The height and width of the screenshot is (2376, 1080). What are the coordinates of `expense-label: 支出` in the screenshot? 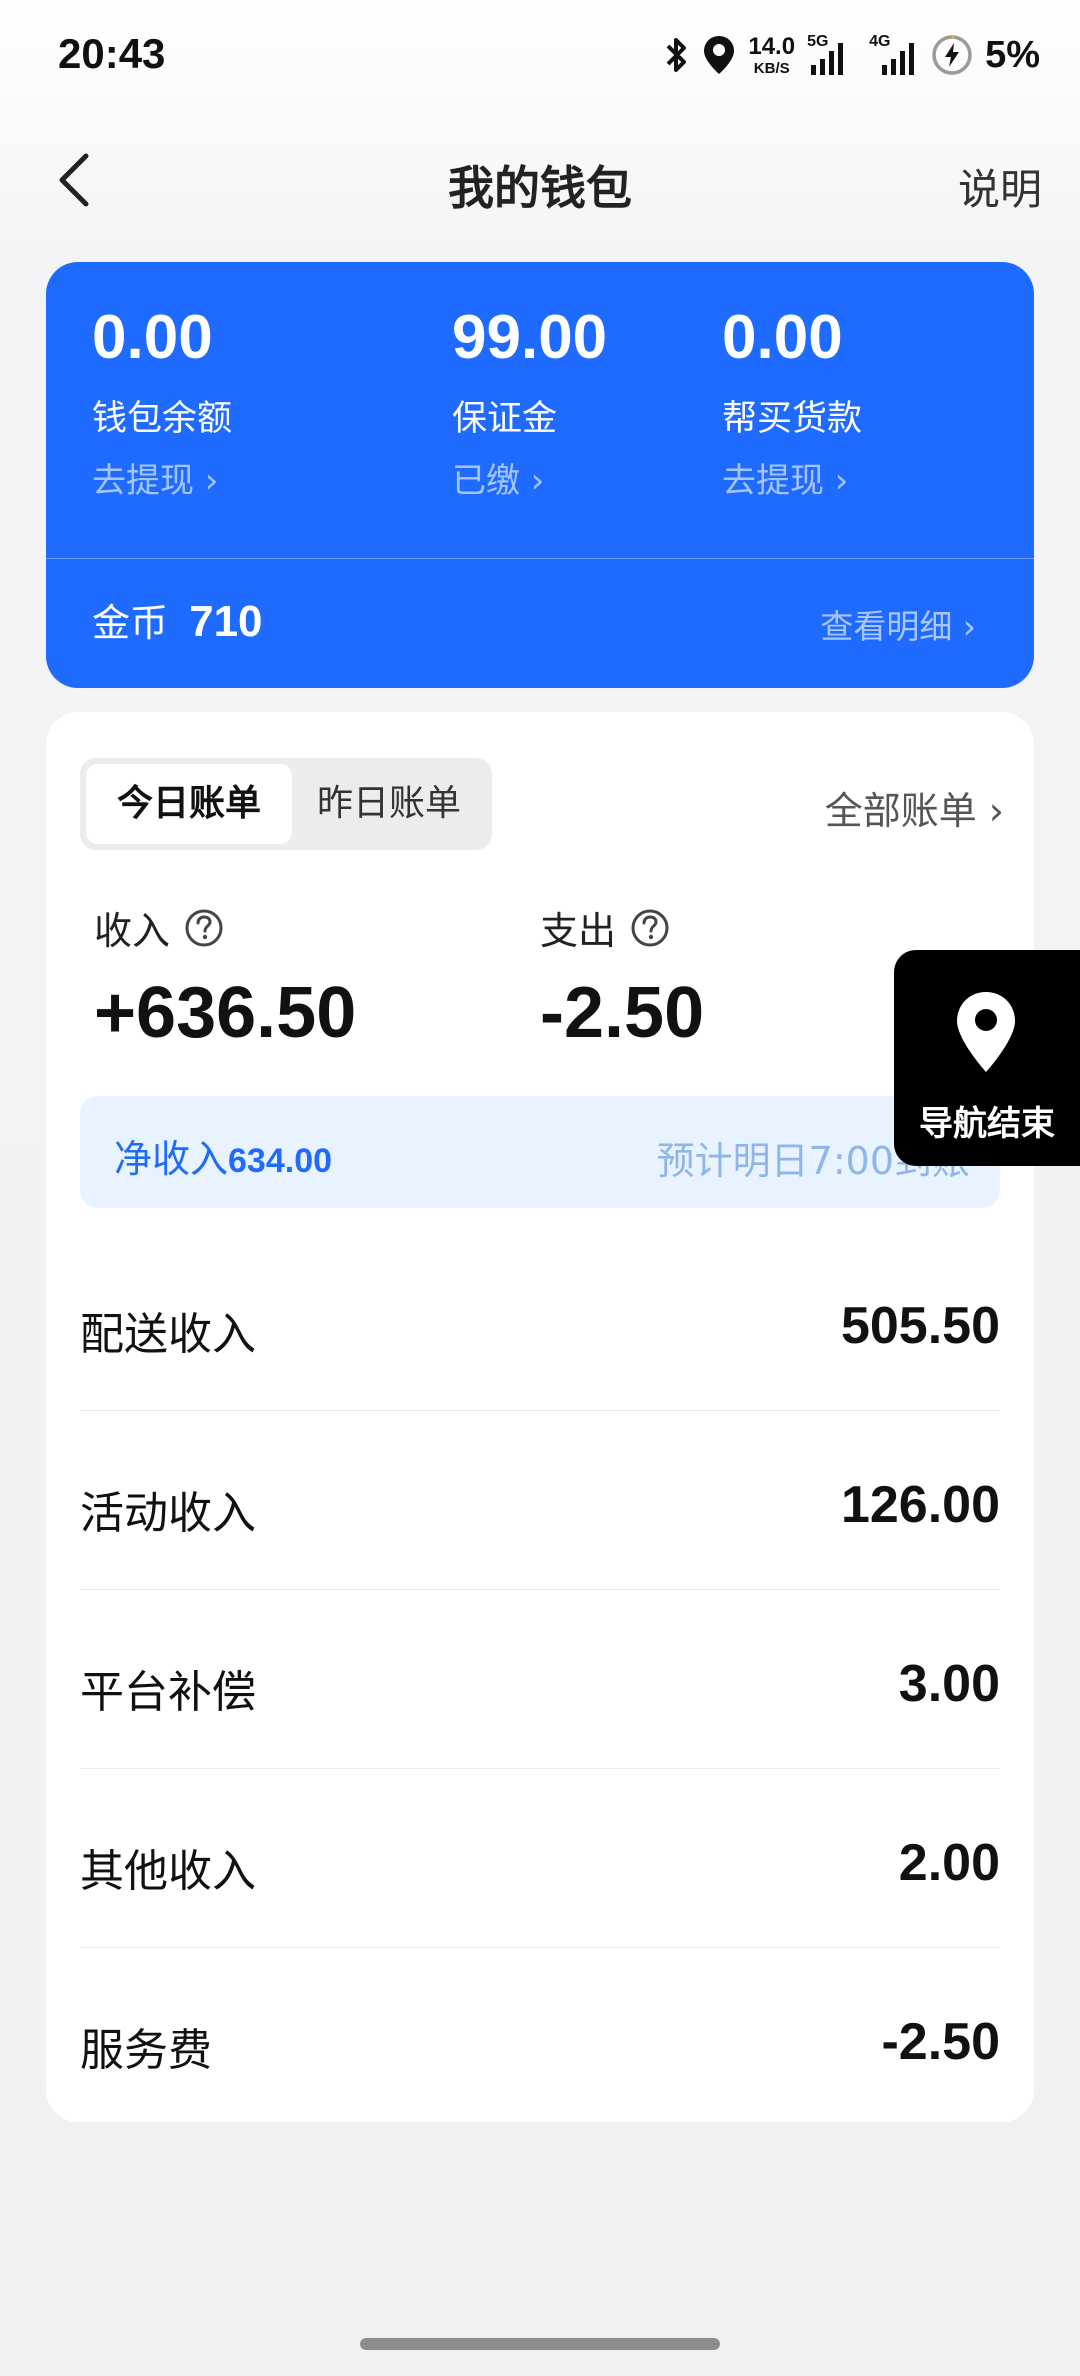 It's located at (578, 931).